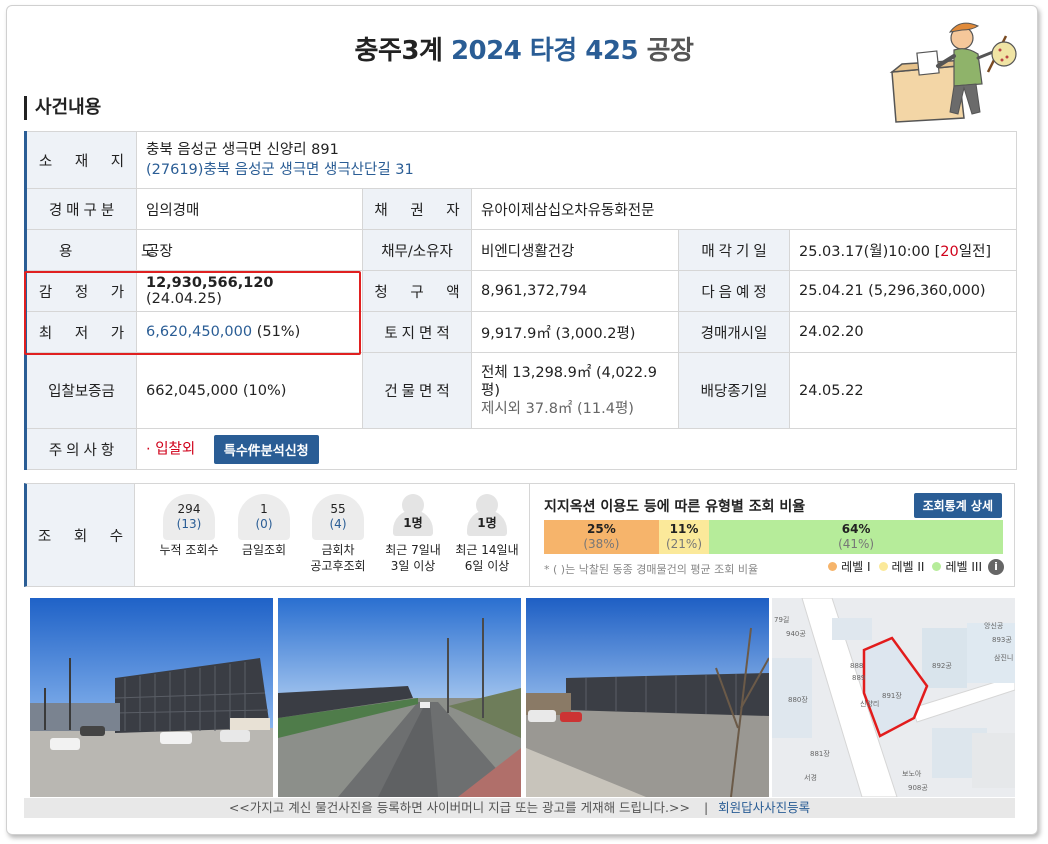 The height and width of the screenshot is (844, 1048). What do you see at coordinates (675, 507) in the screenshot?
I see `ratio-title: 지지옥션 이용도 등에 따른 유형별 조회 비율` at bounding box center [675, 507].